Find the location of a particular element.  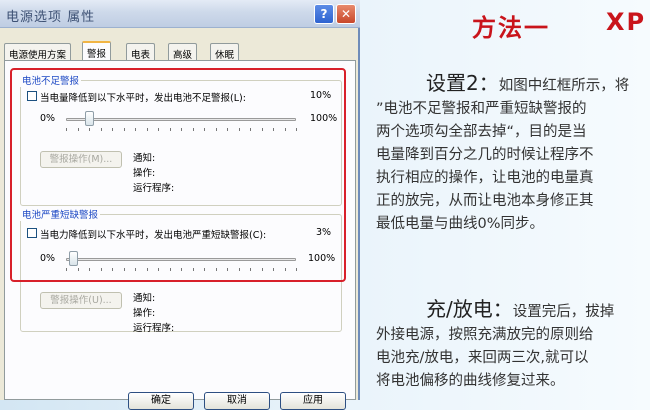

charge-line: 外接电源，按照充满放完的原则给 is located at coordinates (485, 335).